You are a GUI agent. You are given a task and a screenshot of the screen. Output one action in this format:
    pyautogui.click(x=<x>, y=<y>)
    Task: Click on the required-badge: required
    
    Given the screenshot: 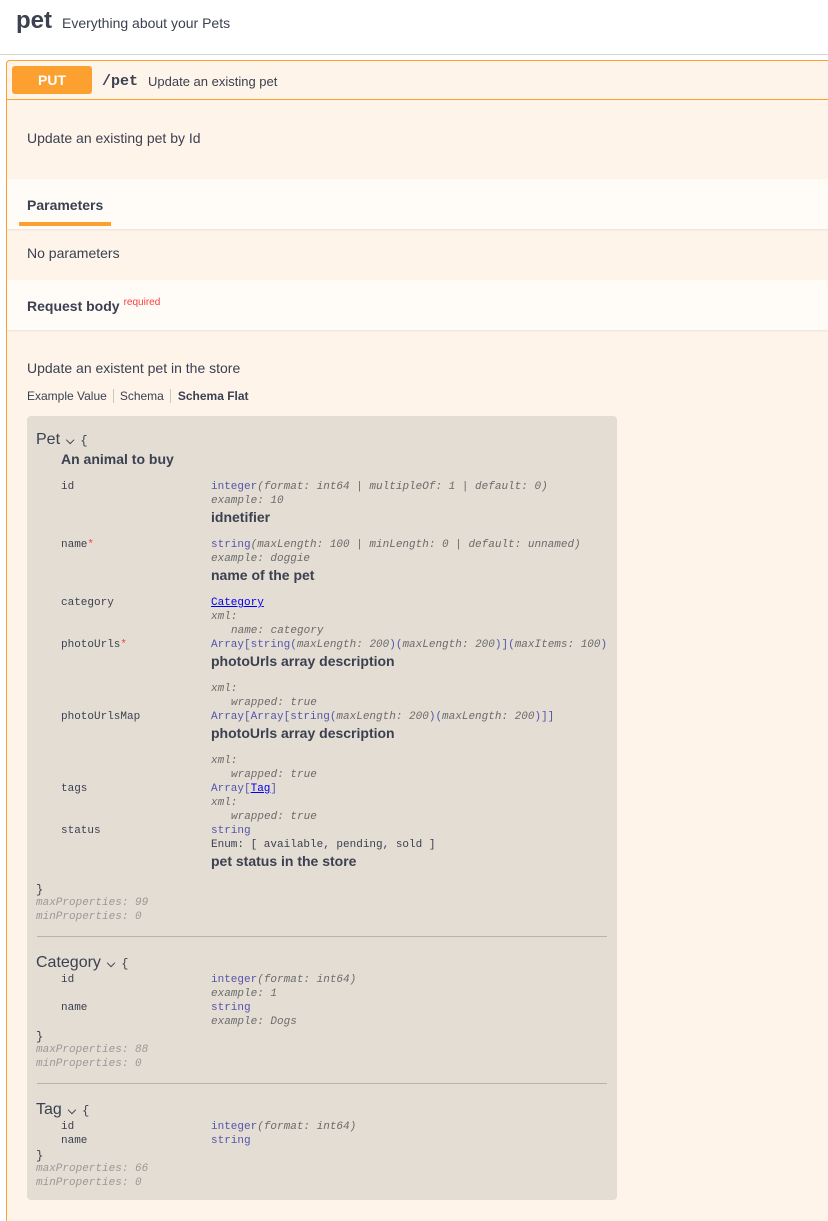 What is the action you would take?
    pyautogui.click(x=142, y=302)
    